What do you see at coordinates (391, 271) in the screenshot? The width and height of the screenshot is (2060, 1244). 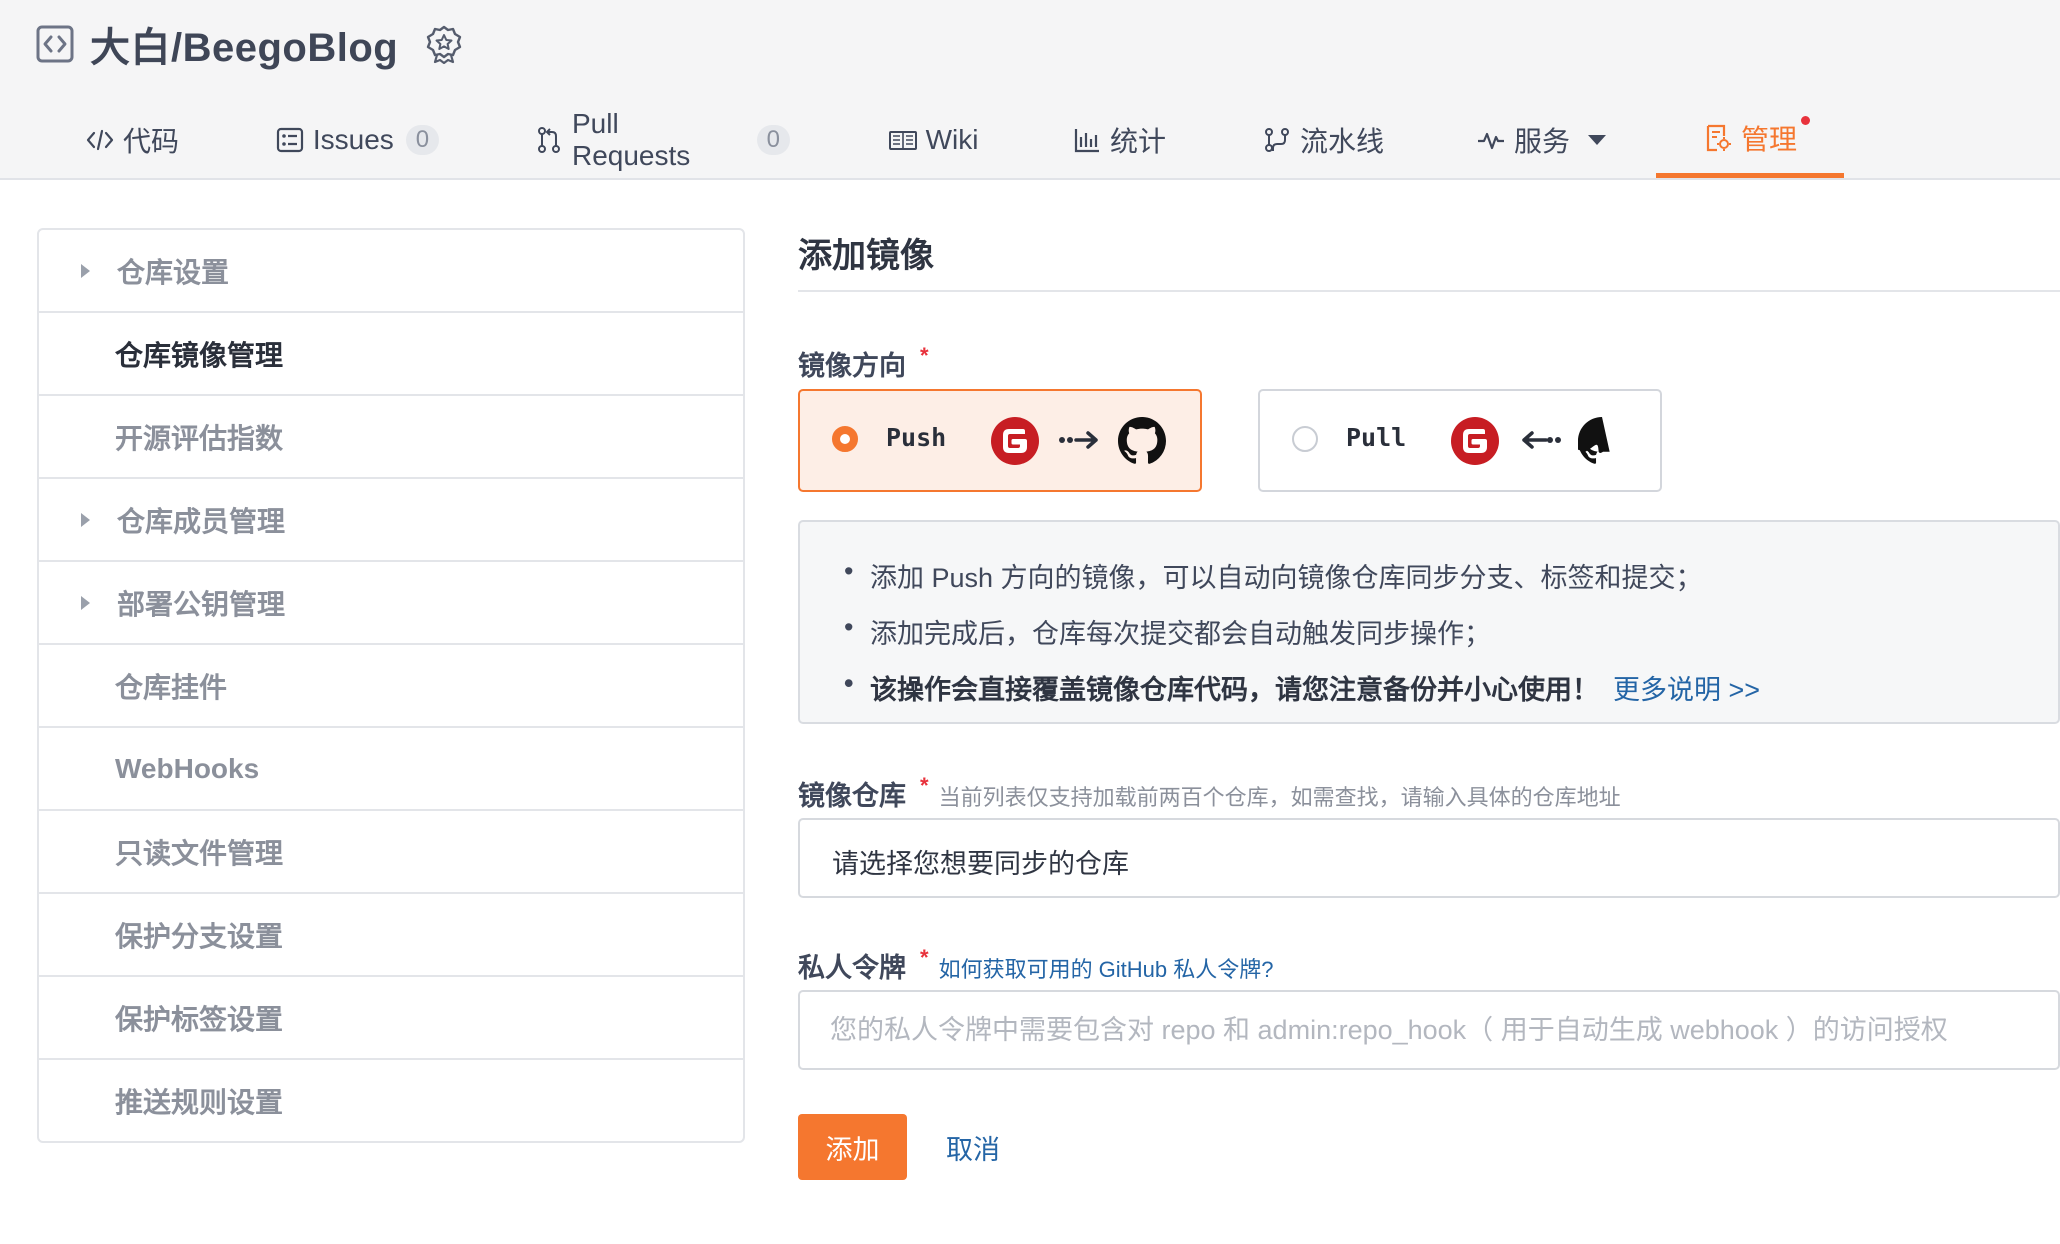 I see `sidebar-item-repo-settings: 仓库设置` at bounding box center [391, 271].